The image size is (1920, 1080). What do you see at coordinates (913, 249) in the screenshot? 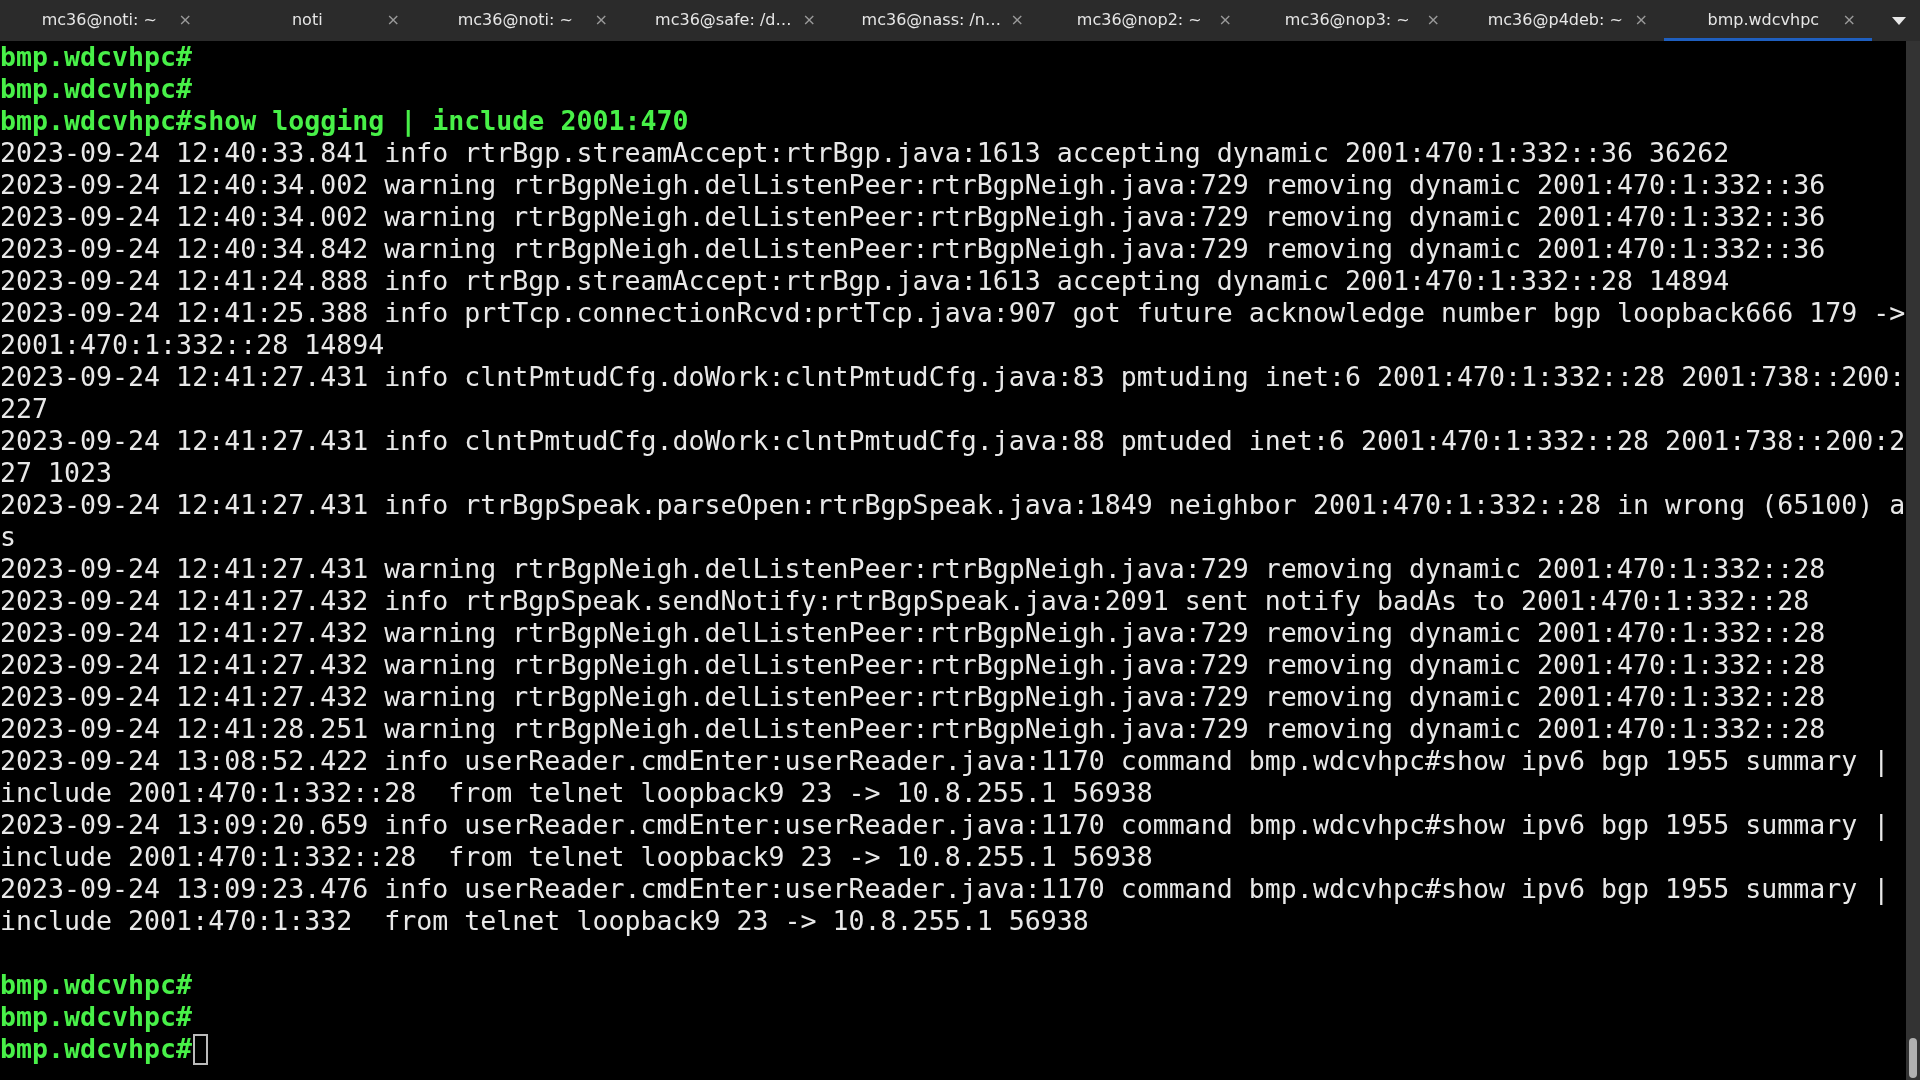
I see `log-line: 2023-09-24 12:40:34.842 warning rtrBgpNeigh.delListenPeer:rtrBgpNeigh.java:729 removing dynamic 2001:470:1:332::36` at bounding box center [913, 249].